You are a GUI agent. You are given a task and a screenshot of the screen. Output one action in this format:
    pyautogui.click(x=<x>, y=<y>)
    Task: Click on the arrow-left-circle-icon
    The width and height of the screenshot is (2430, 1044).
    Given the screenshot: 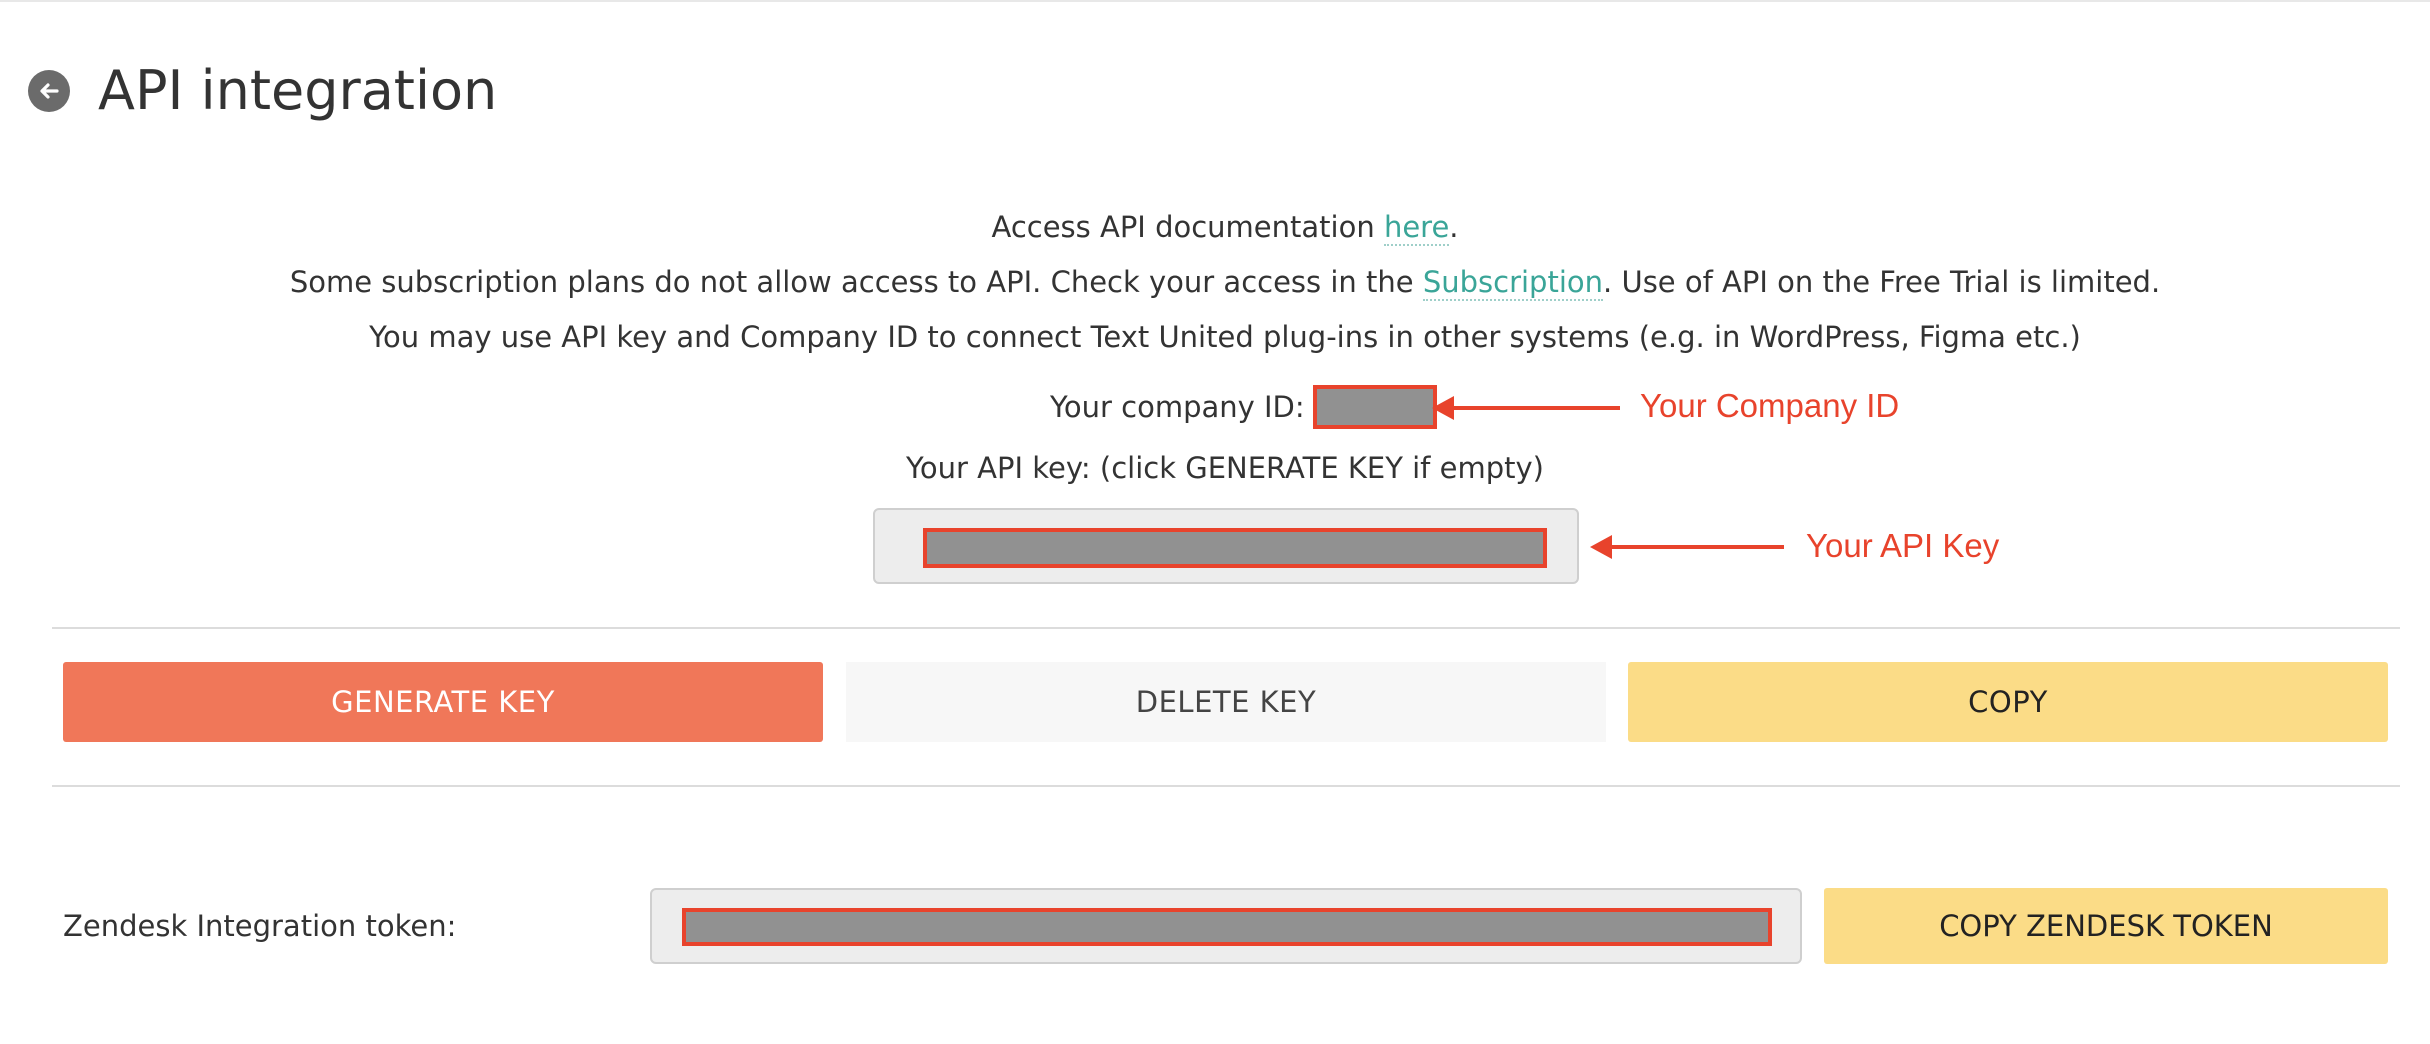 What is the action you would take?
    pyautogui.click(x=49, y=91)
    